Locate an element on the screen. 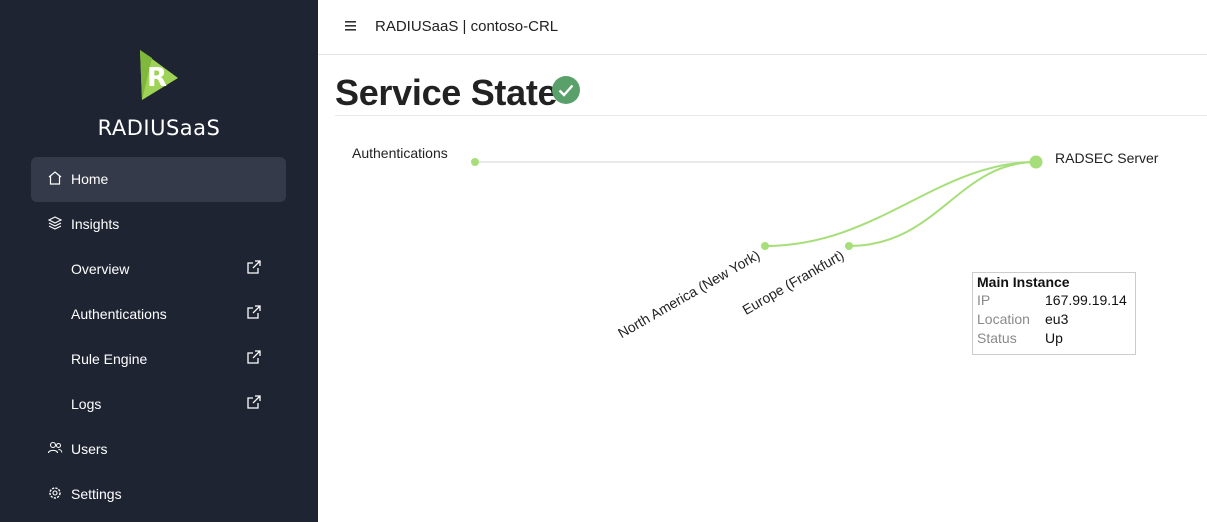  sidebar-item-overview: Overview is located at coordinates (158, 269).